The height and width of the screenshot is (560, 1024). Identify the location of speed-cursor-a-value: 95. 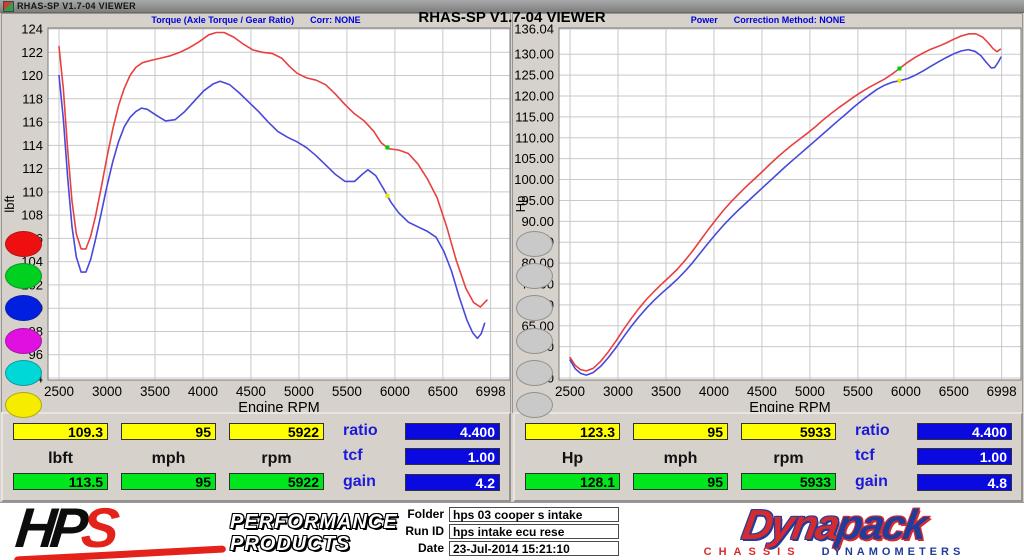
(168, 431).